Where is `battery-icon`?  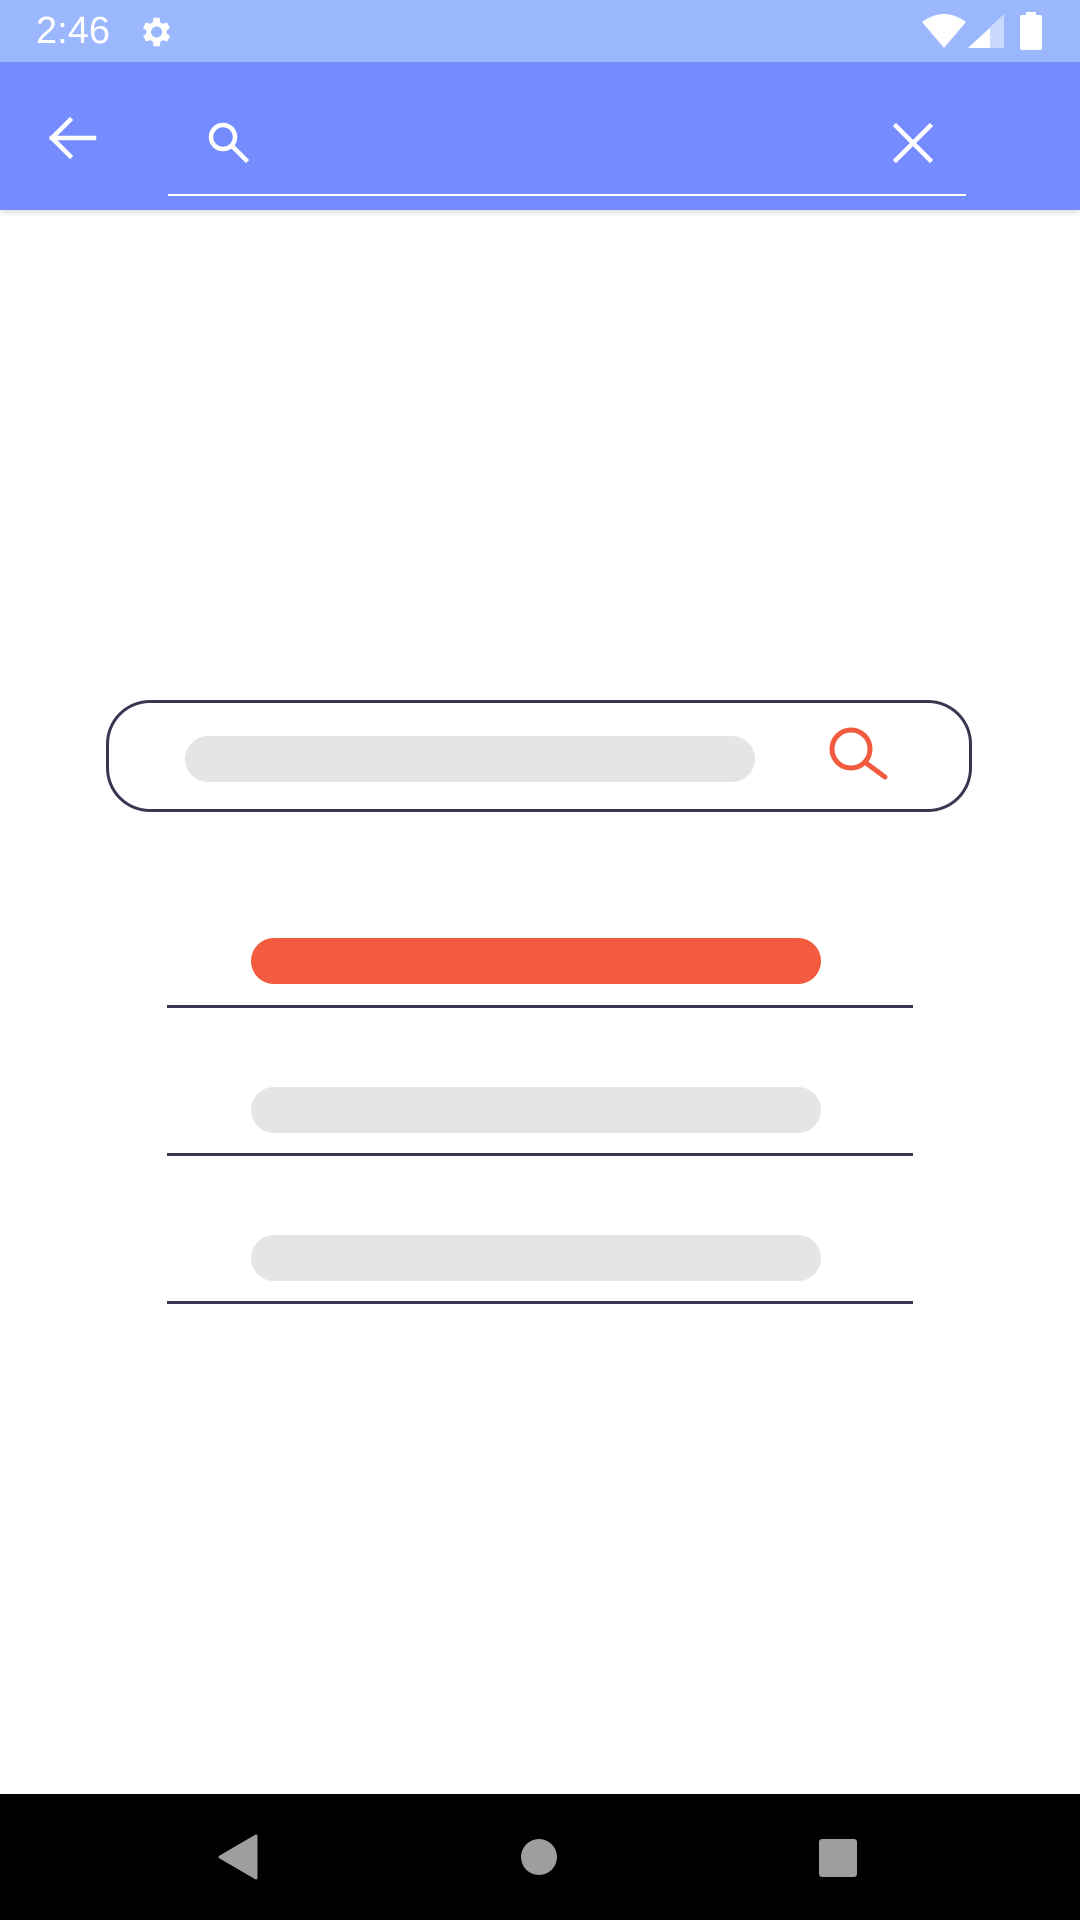
battery-icon is located at coordinates (1031, 31).